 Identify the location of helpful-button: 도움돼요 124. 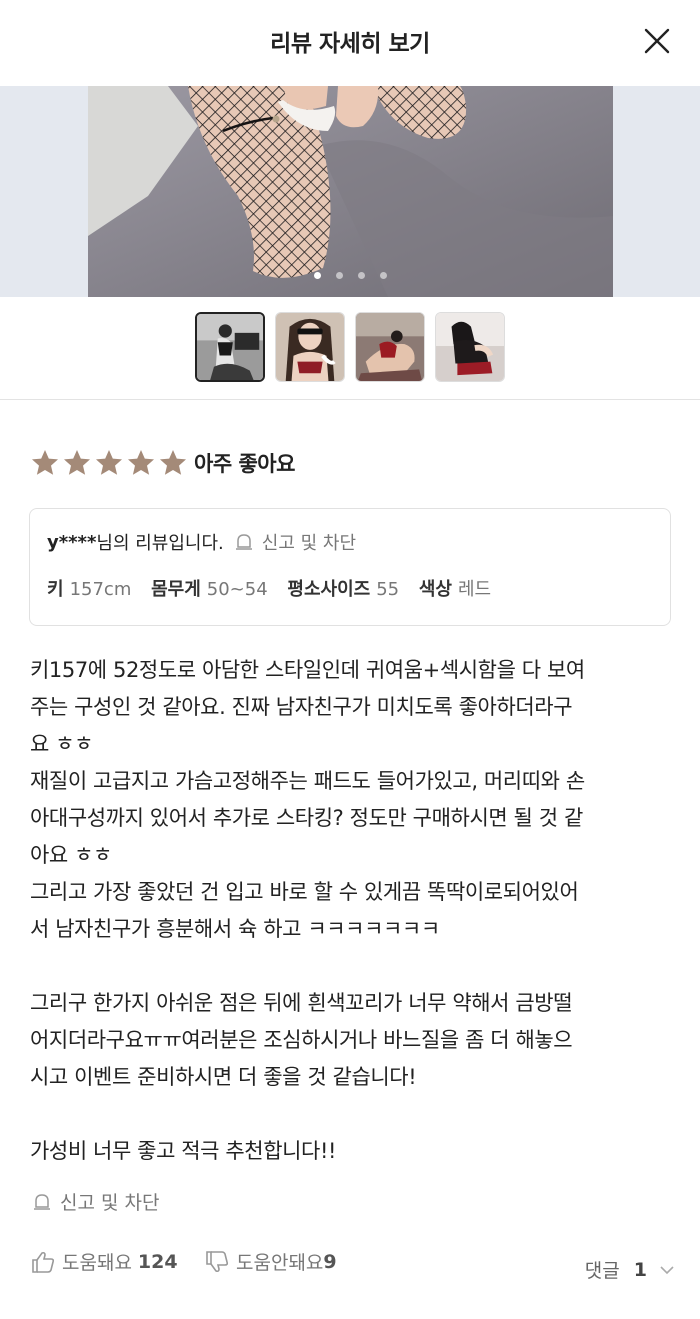
(104, 1261).